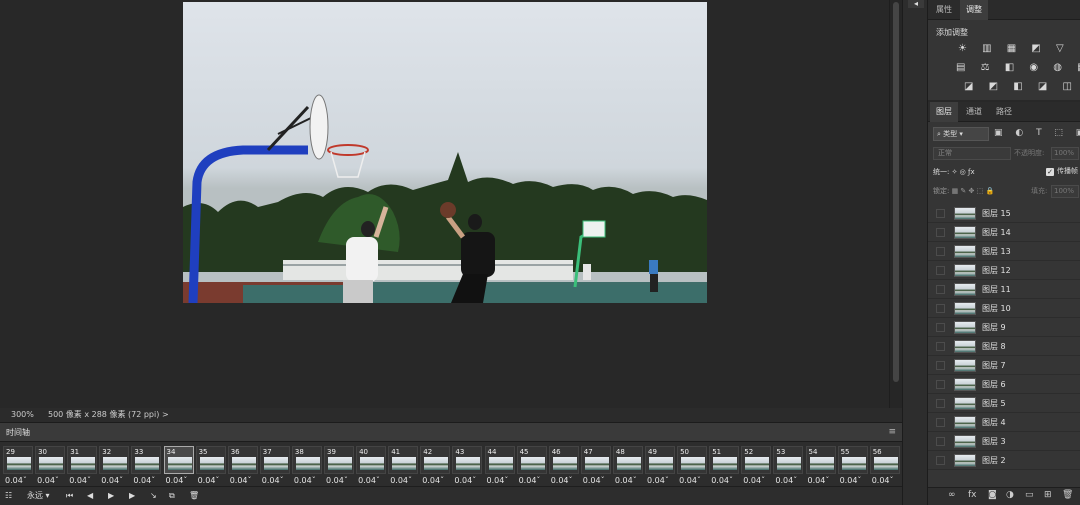  What do you see at coordinates (18, 433) in the screenshot?
I see `timeline-tab: 时间轴` at bounding box center [18, 433].